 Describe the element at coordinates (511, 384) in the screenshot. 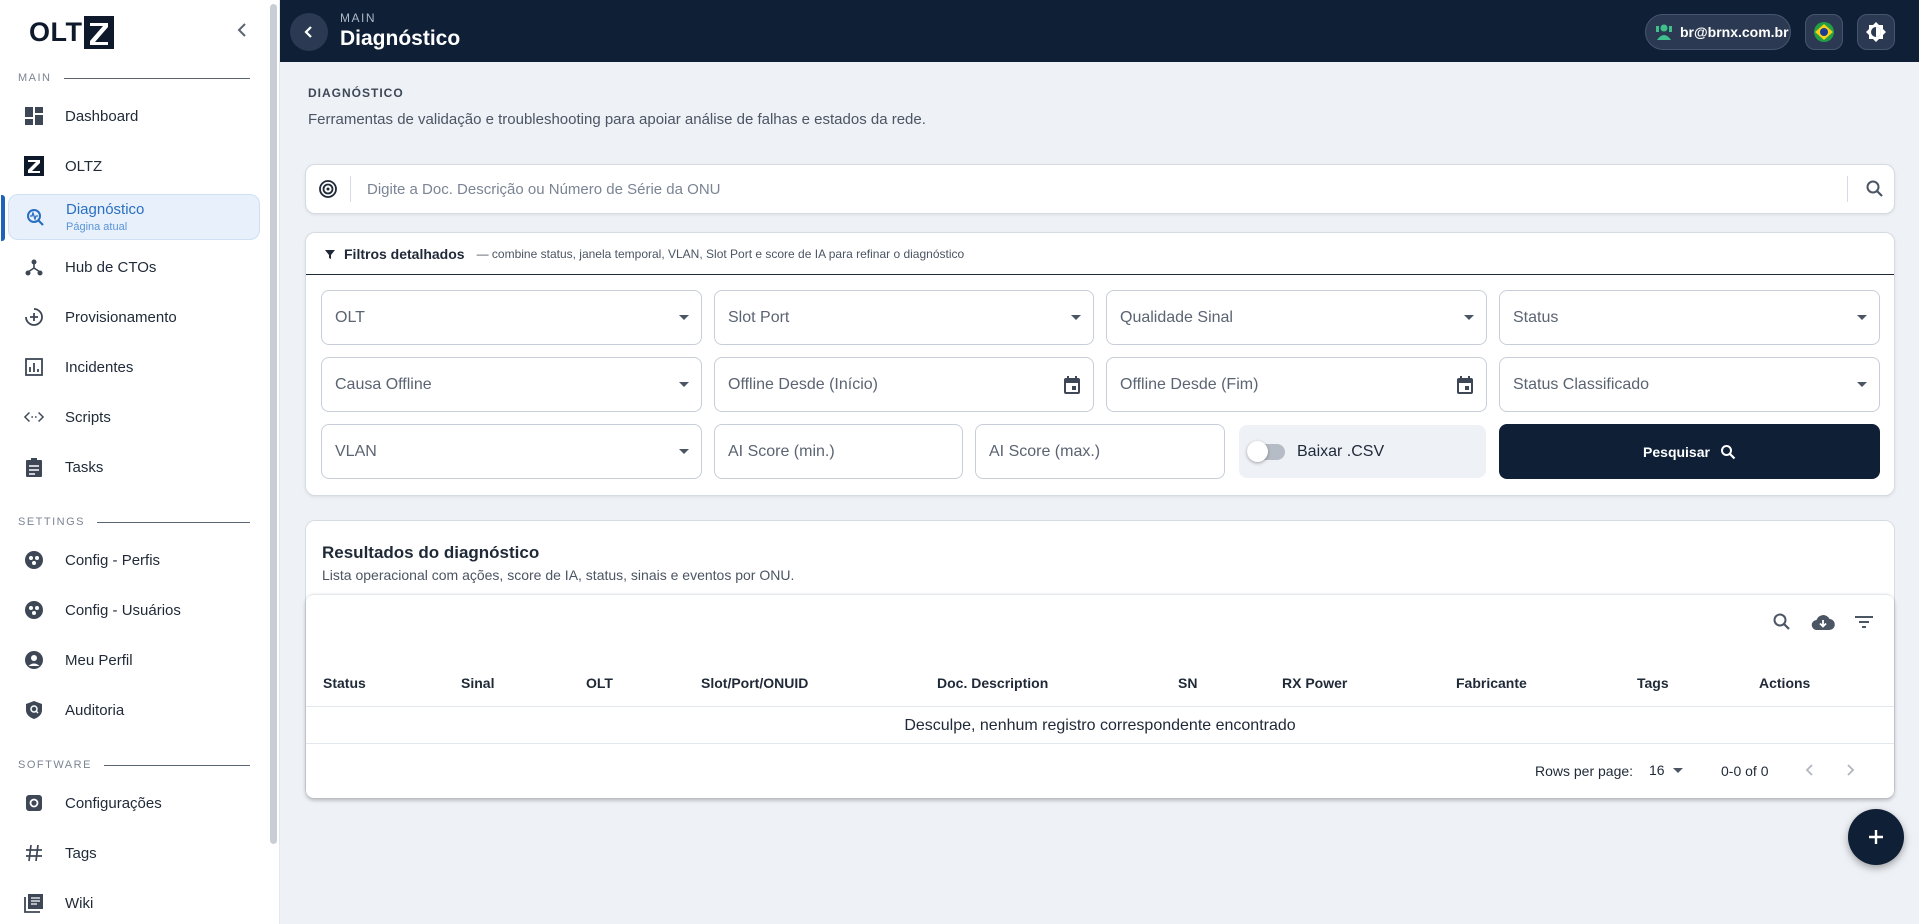

I see `offline-cause-select: Causa Offline` at that location.